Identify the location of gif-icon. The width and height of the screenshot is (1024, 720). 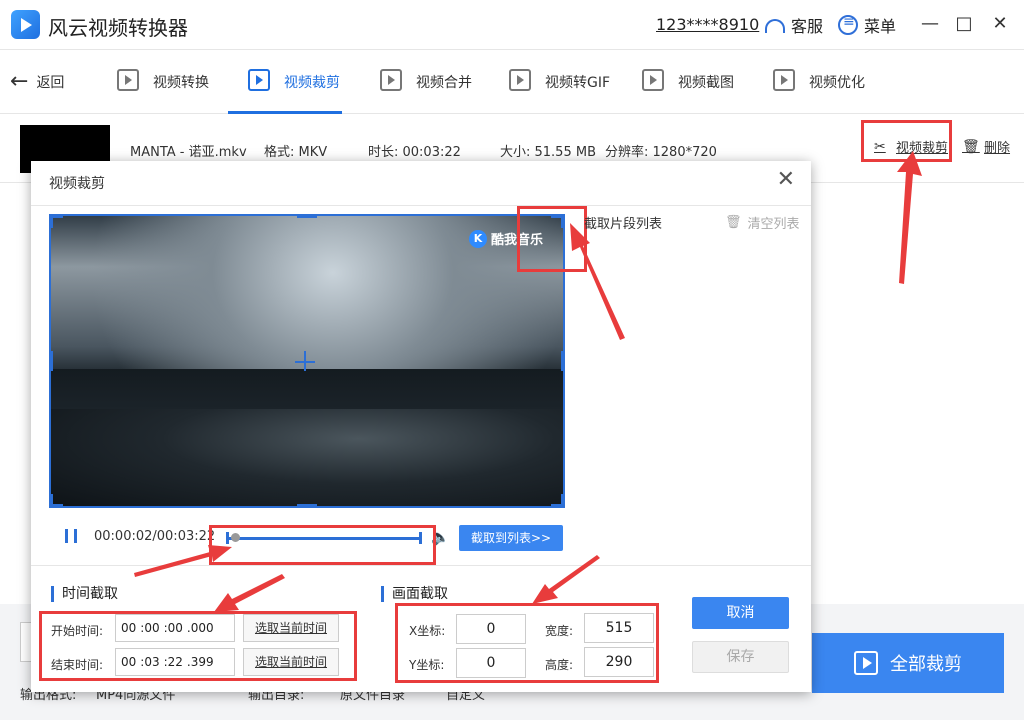
(520, 80).